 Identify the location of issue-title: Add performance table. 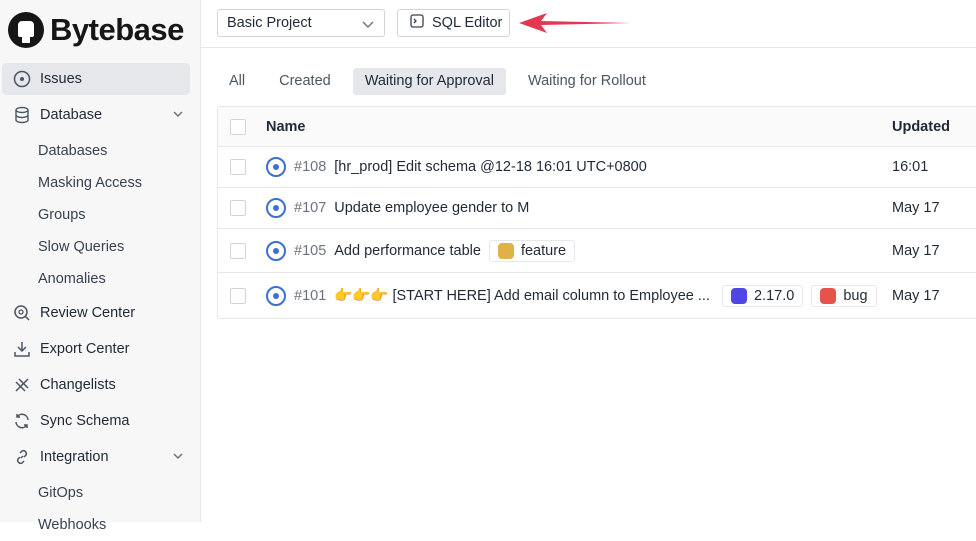
(407, 251).